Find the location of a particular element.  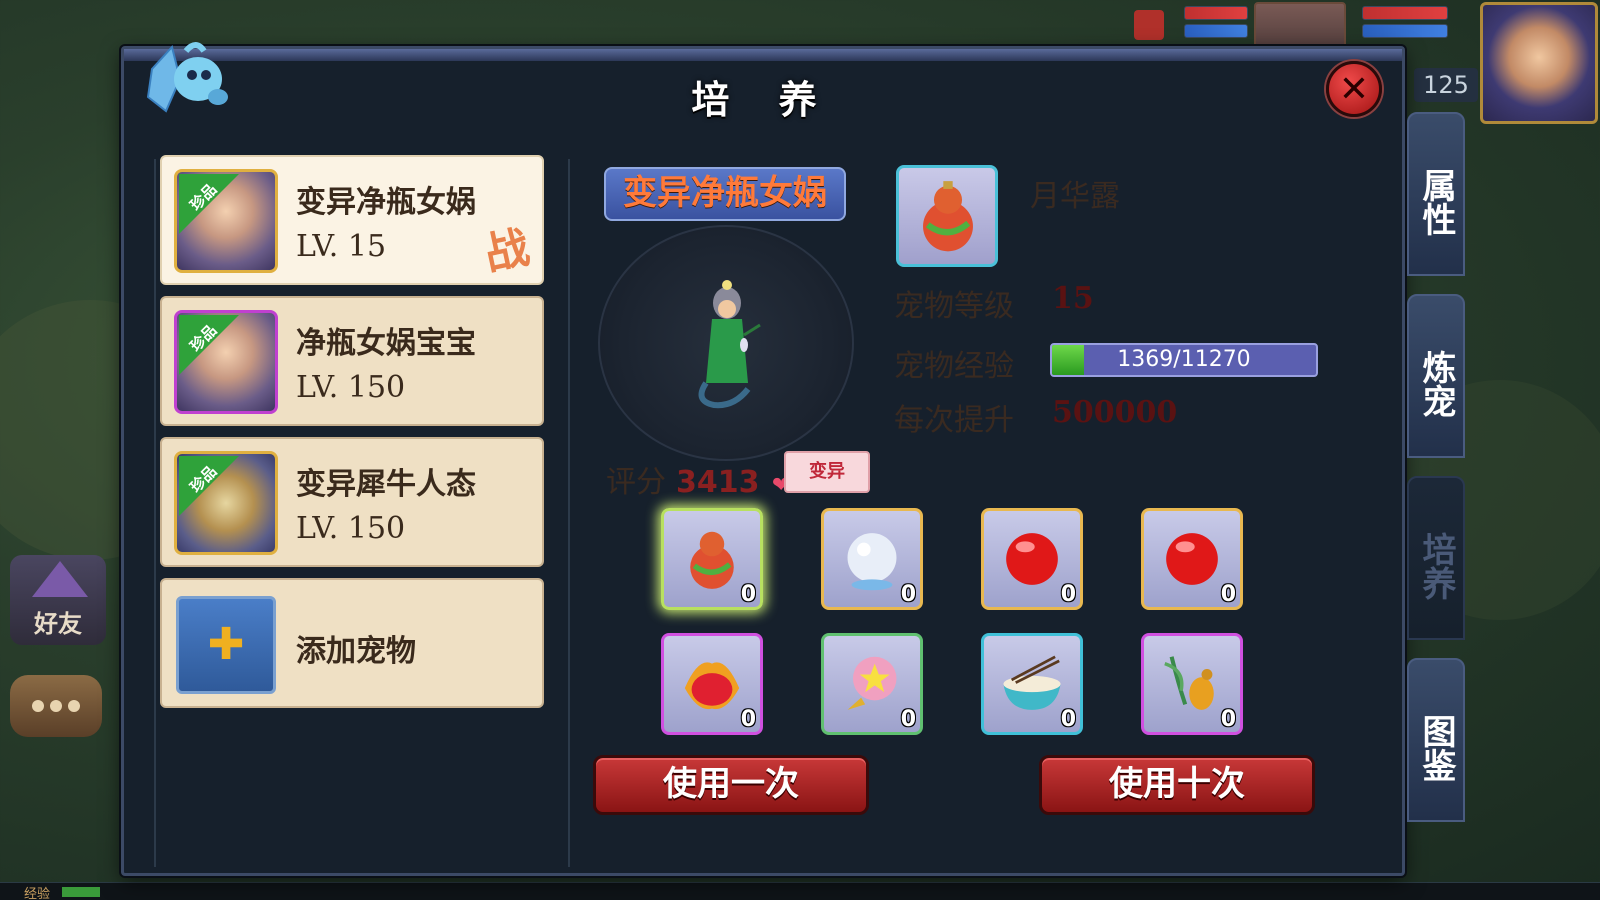

hero-portrait is located at coordinates (1539, 63).